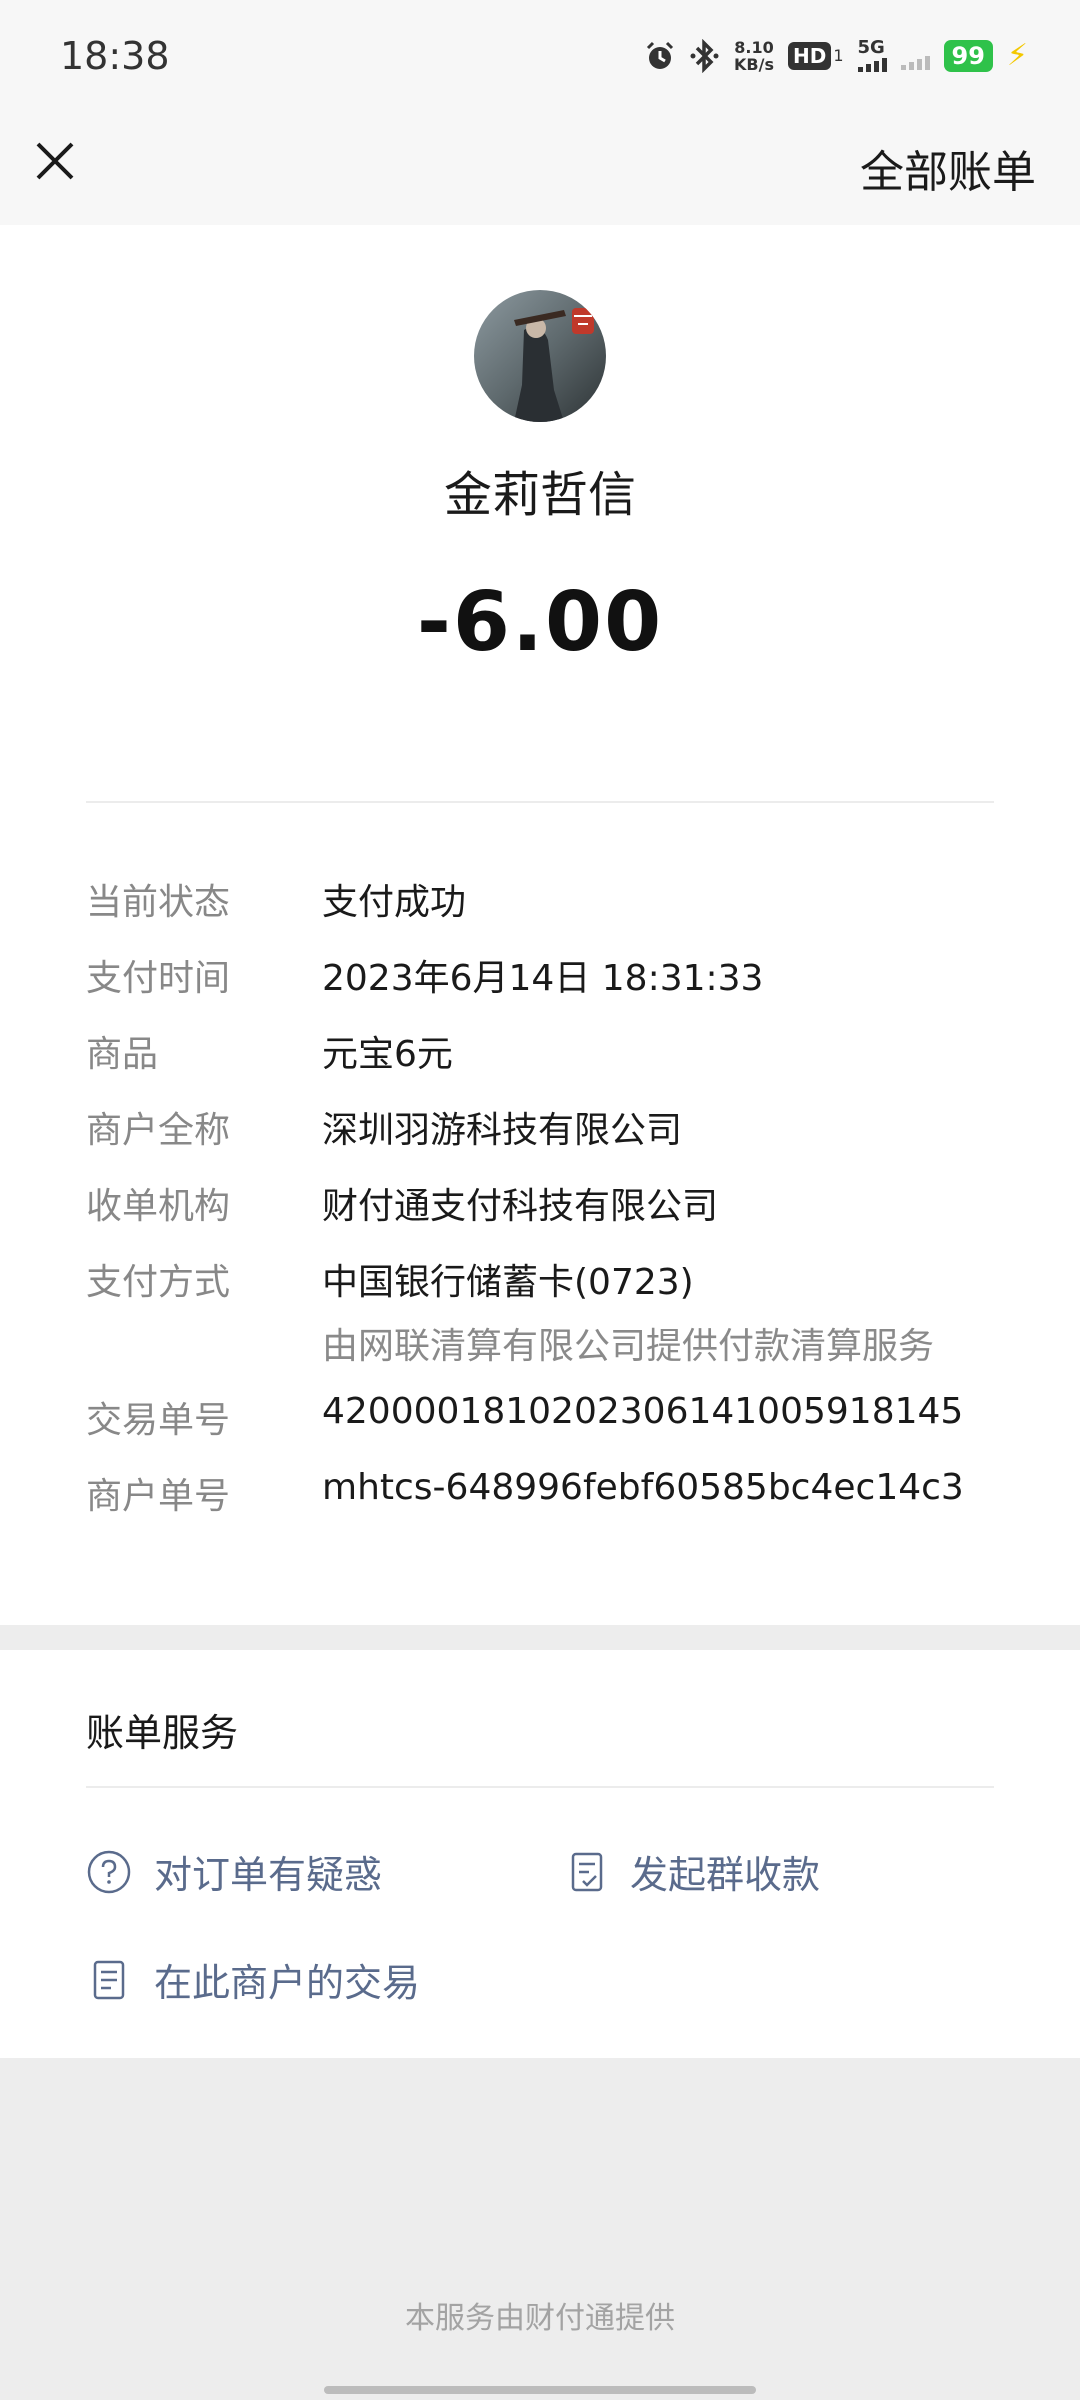 The width and height of the screenshot is (1080, 2400). Describe the element at coordinates (115, 56) in the screenshot. I see `status-time: 18:38` at that location.